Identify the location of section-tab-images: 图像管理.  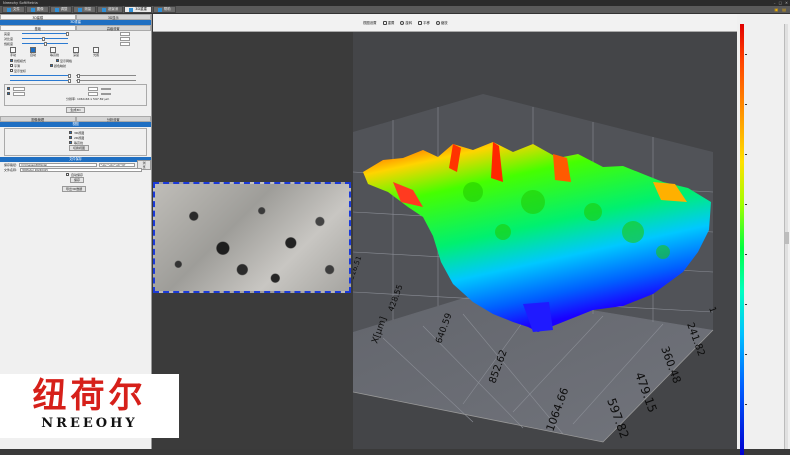
(38, 119).